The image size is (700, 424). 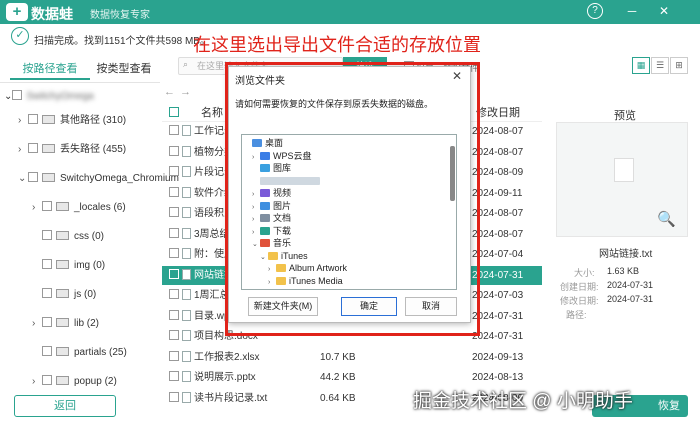 I want to click on minimize-icon: ─, so click(x=632, y=11).